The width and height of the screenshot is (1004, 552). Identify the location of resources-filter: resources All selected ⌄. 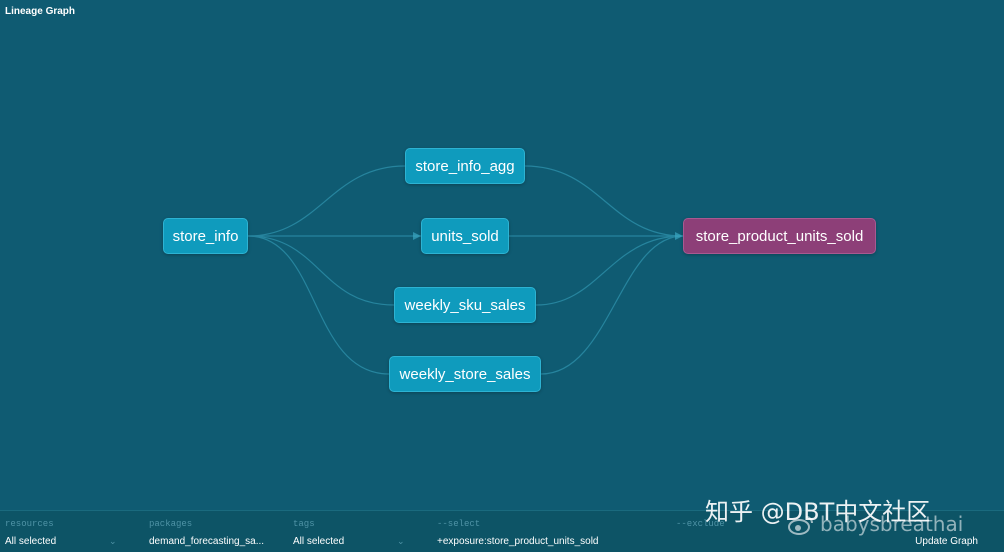
(62, 531).